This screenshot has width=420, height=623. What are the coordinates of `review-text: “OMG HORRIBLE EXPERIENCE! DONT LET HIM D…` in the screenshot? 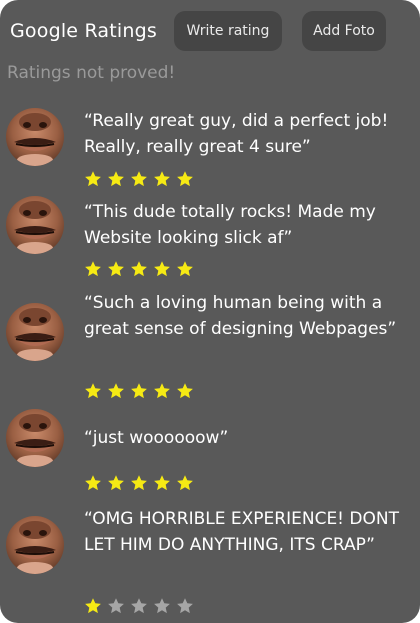 It's located at (241, 532).